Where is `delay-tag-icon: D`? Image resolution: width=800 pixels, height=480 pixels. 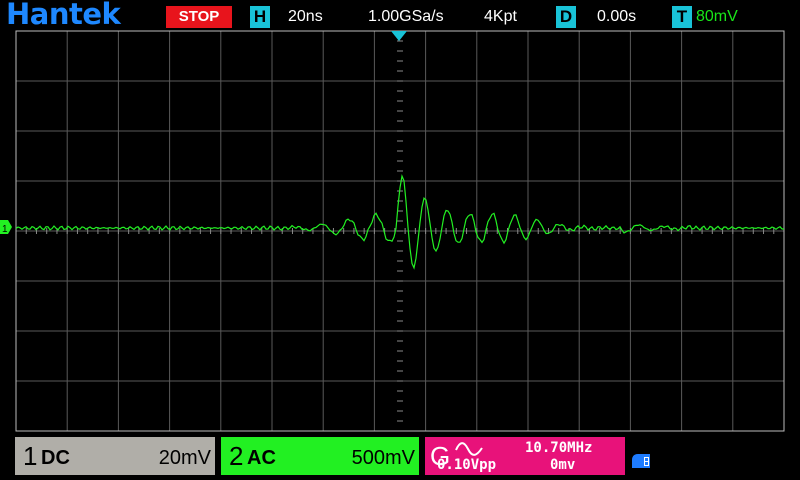
delay-tag-icon: D is located at coordinates (566, 17).